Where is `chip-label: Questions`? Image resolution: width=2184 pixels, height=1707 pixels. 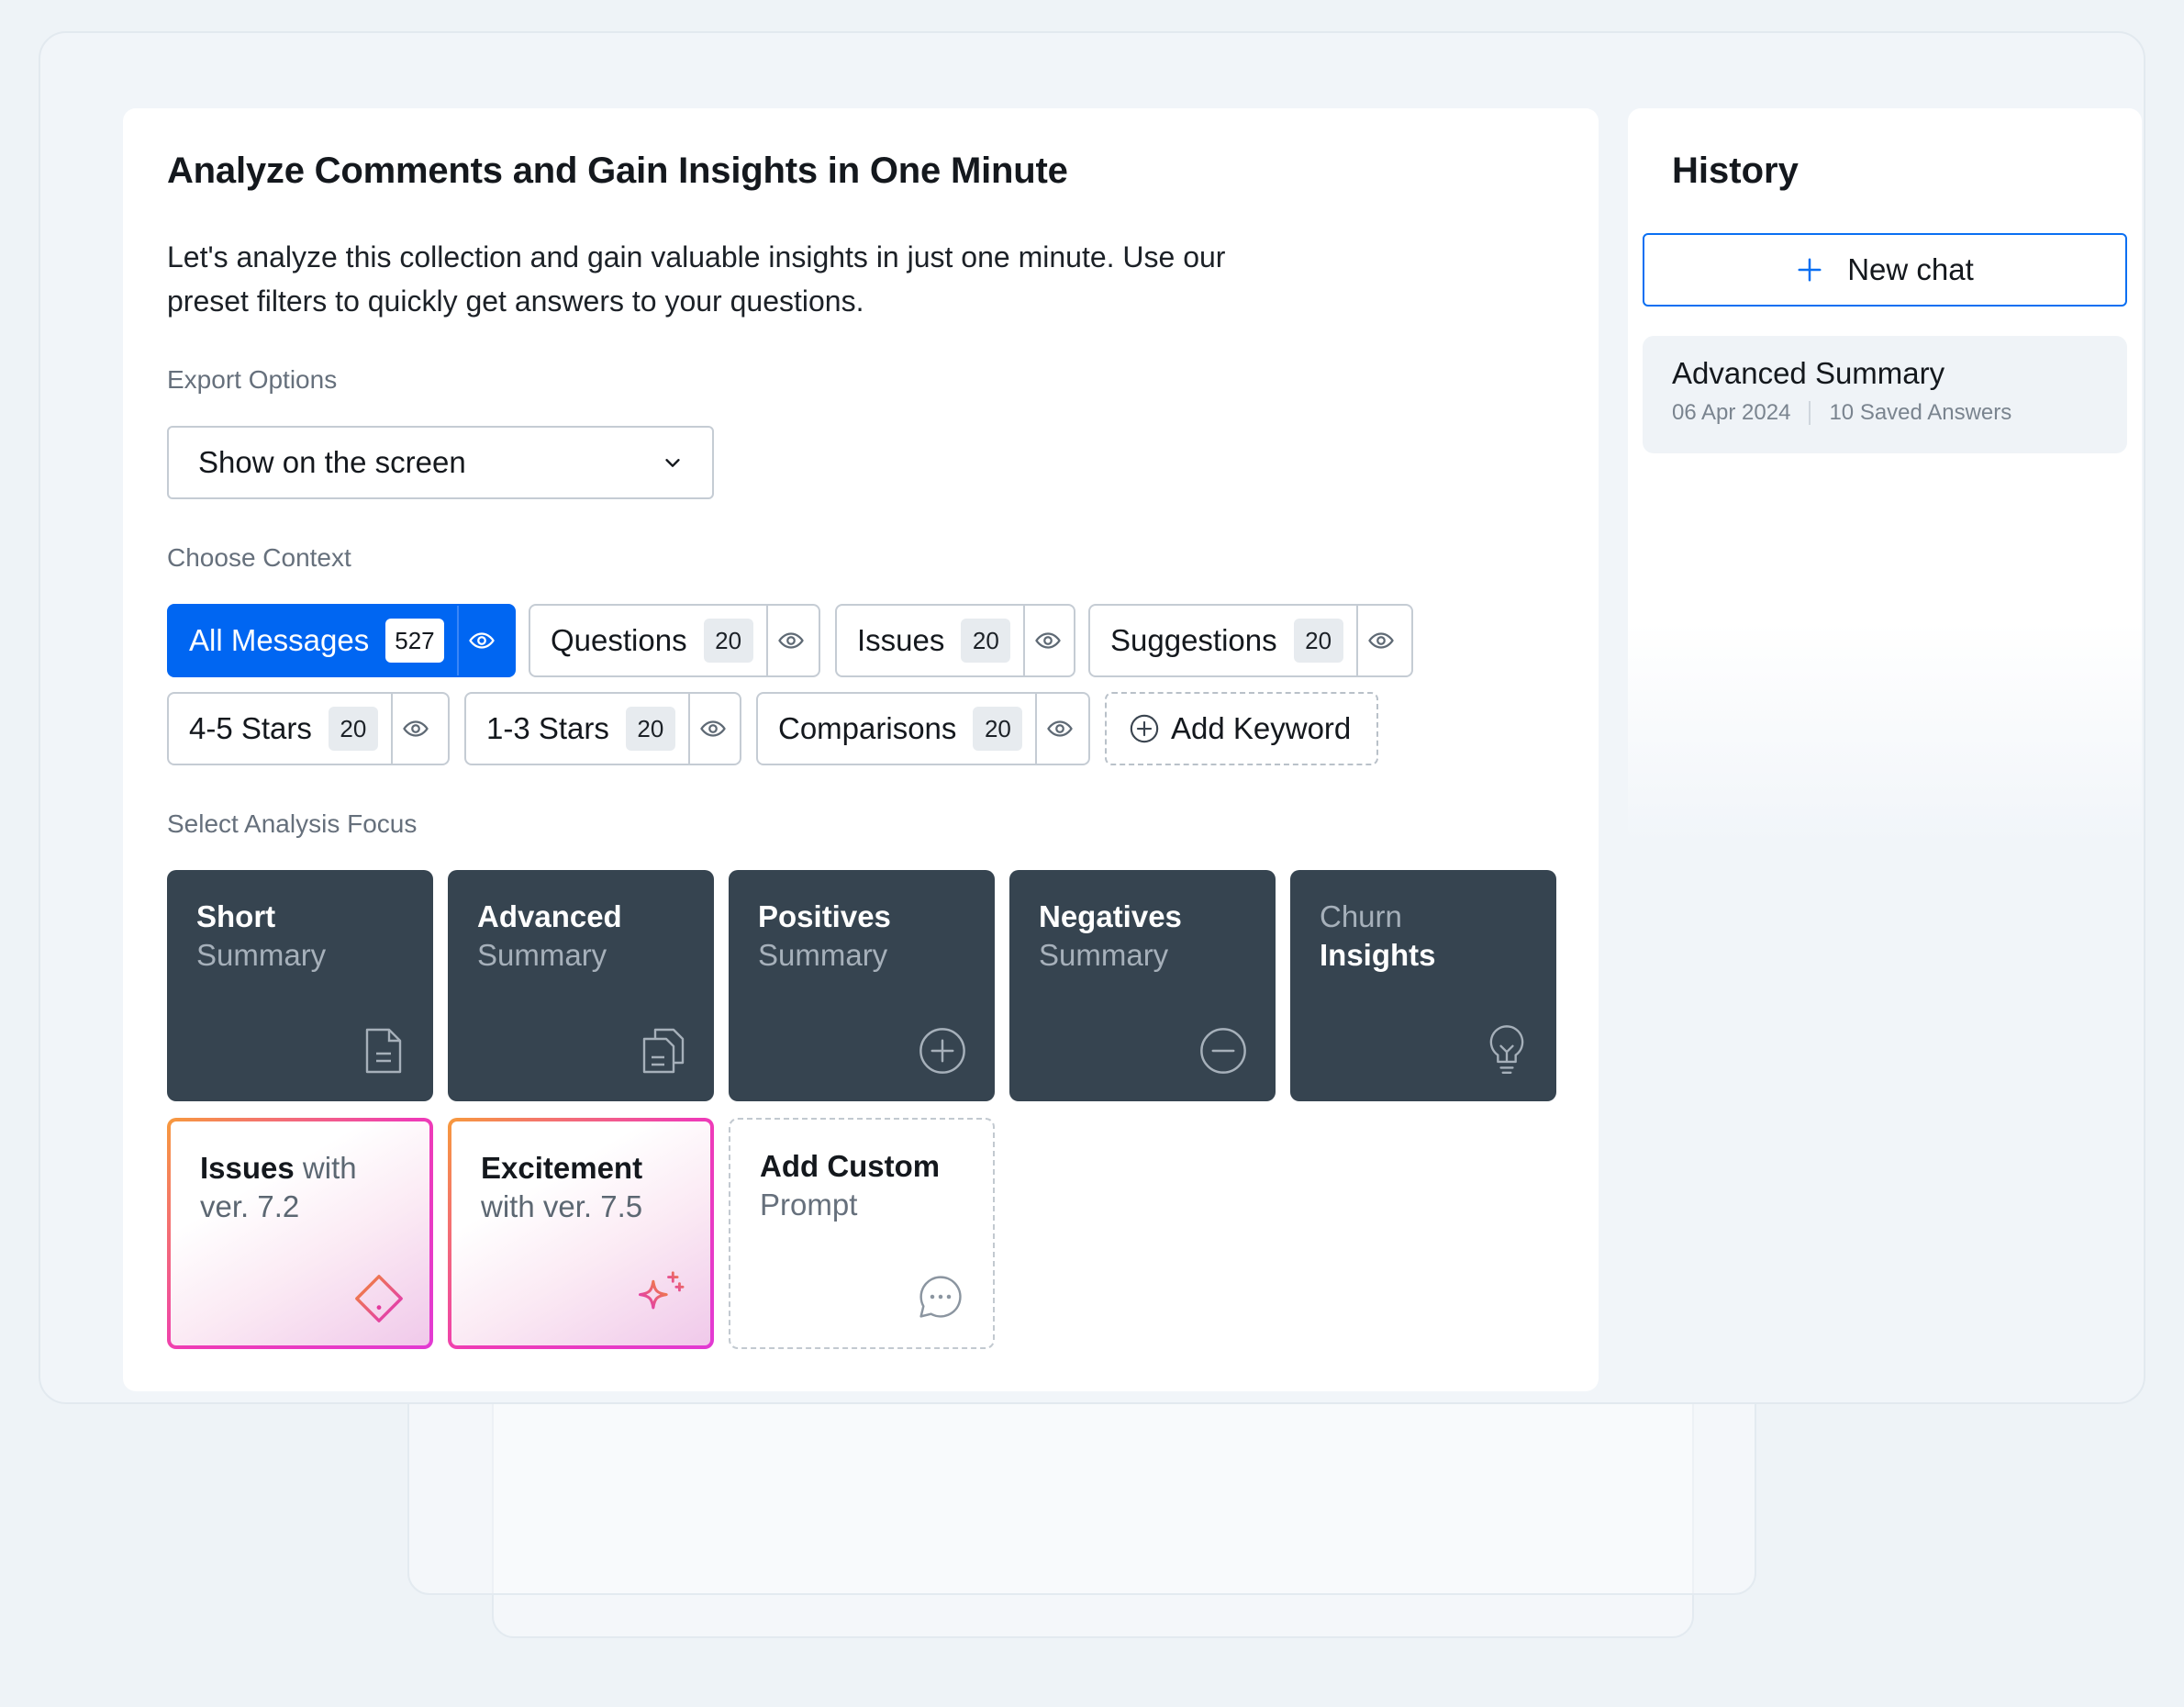
chip-label: Questions is located at coordinates (619, 640).